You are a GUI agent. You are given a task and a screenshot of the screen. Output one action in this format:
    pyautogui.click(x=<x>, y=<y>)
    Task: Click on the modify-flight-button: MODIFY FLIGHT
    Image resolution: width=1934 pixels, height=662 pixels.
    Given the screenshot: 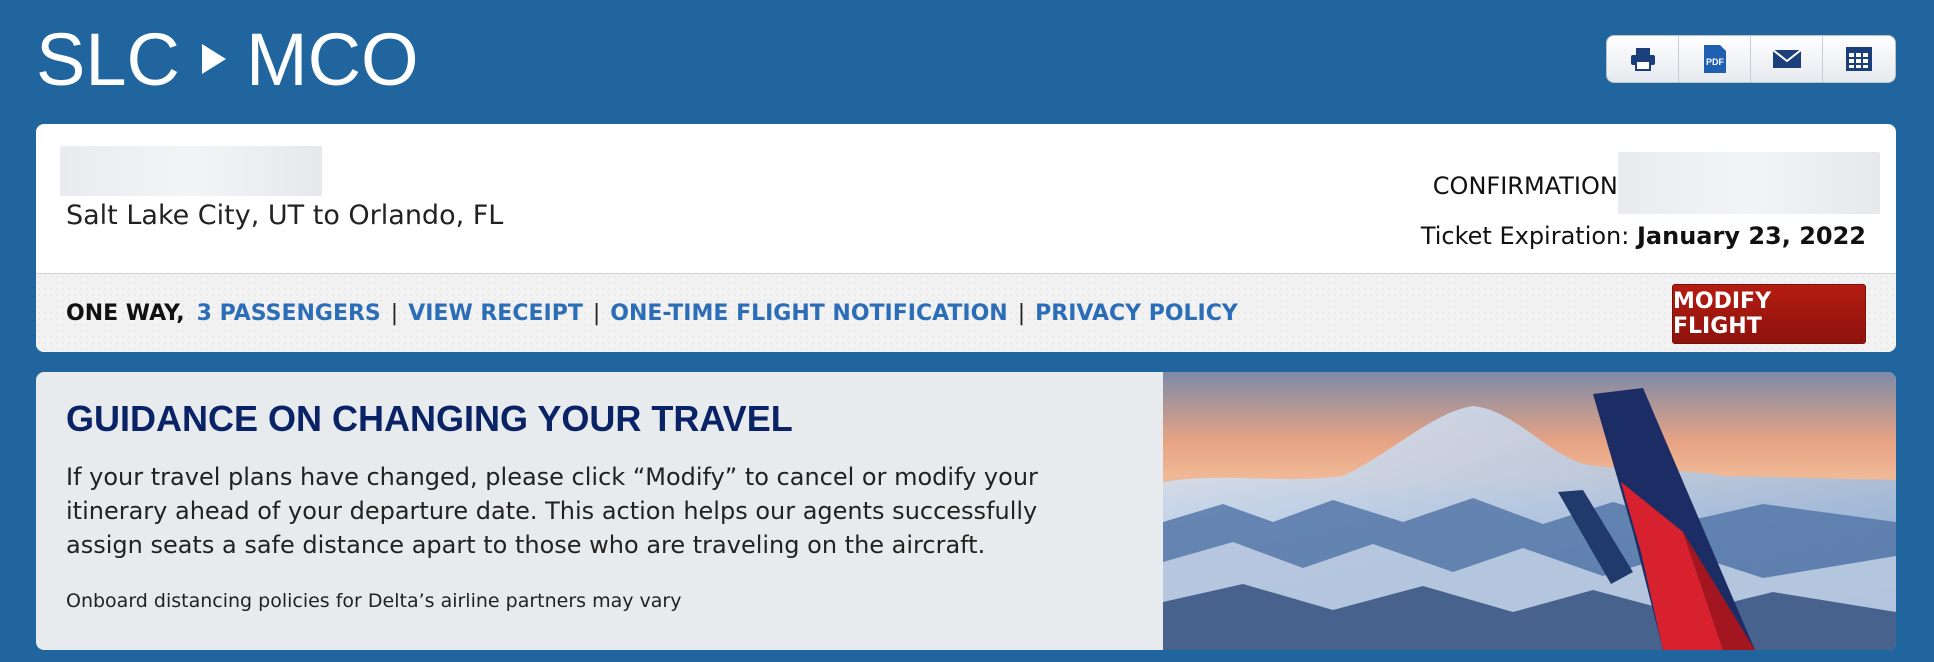 What is the action you would take?
    pyautogui.click(x=1769, y=314)
    